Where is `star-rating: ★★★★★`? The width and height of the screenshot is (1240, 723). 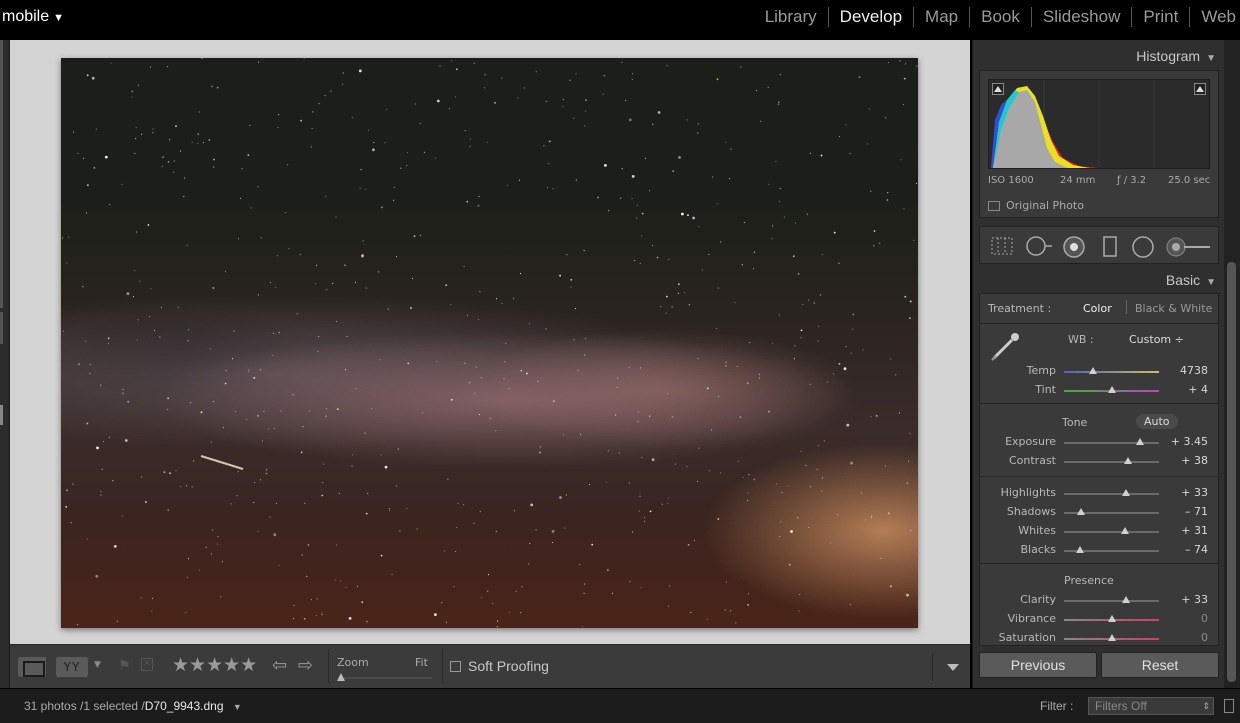 star-rating: ★★★★★ is located at coordinates (214, 665).